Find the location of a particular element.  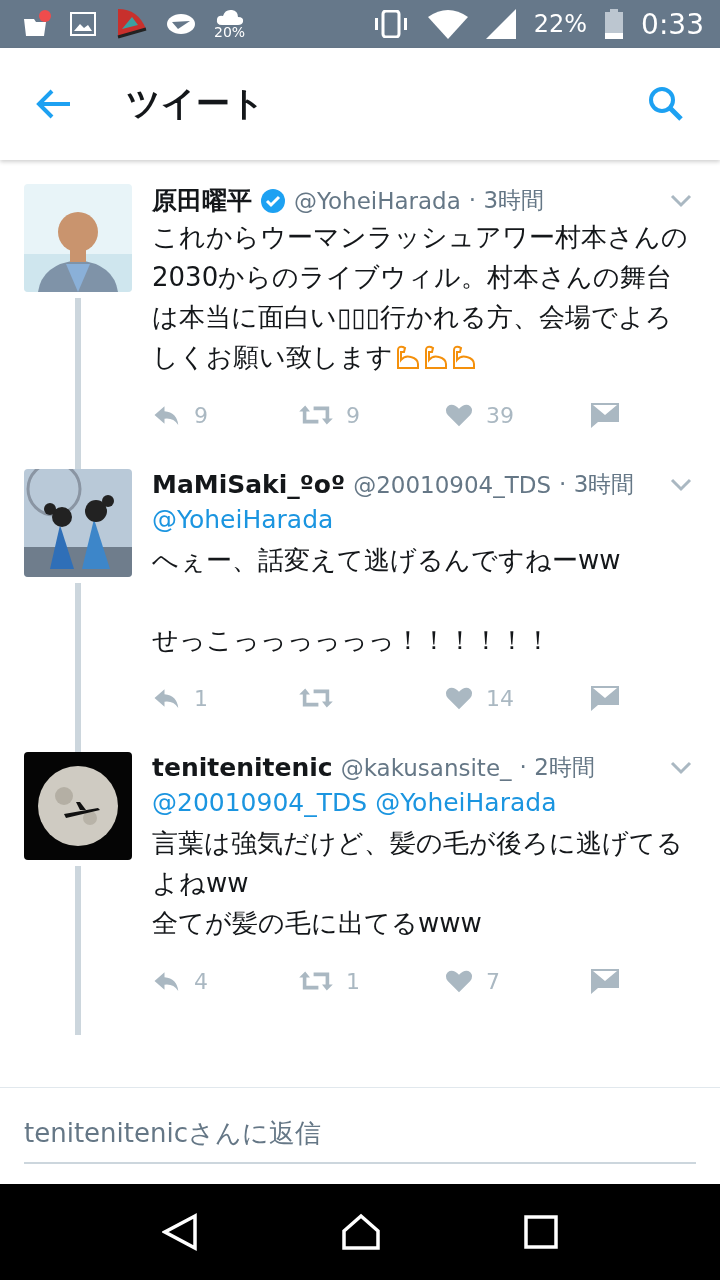

like-count: 7 is located at coordinates (493, 981).